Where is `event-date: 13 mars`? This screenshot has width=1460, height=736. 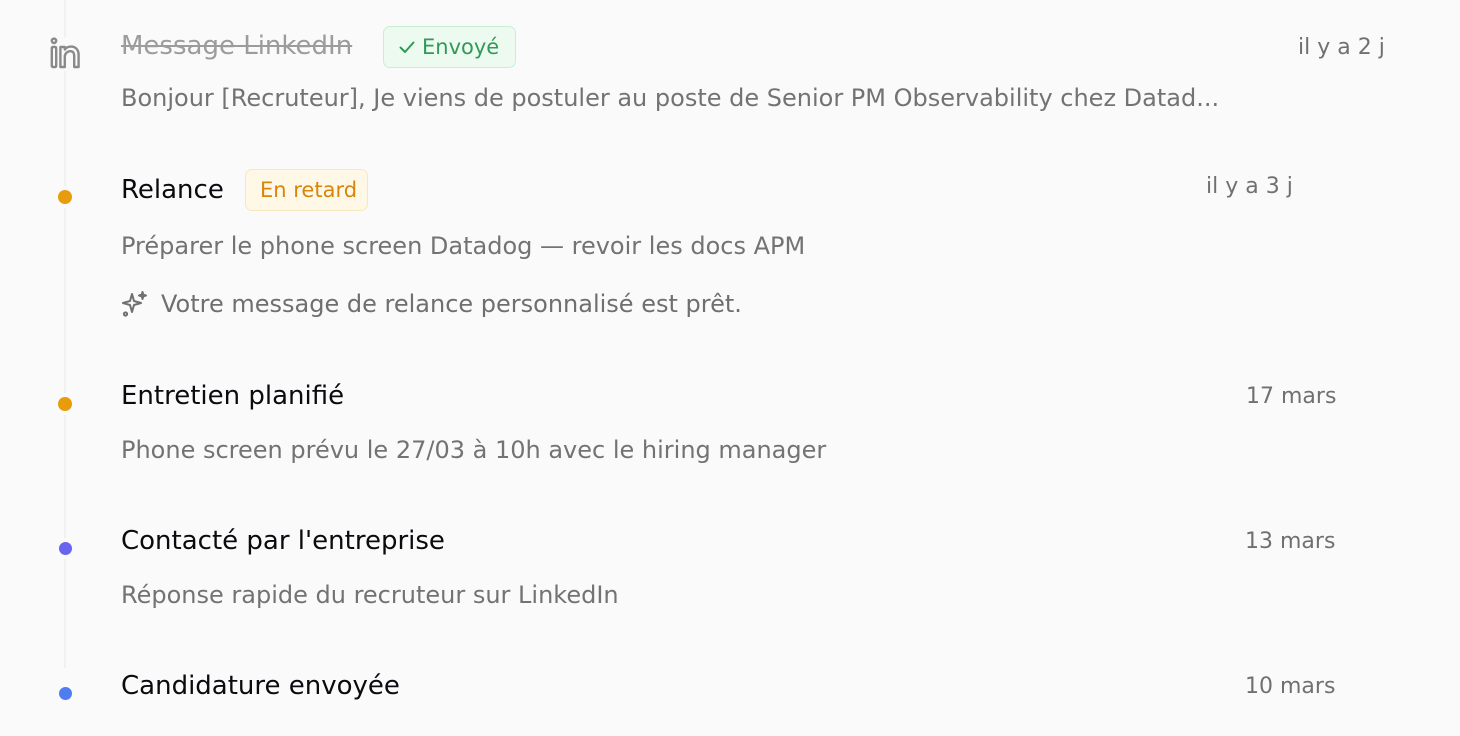
event-date: 13 mars is located at coordinates (1290, 541).